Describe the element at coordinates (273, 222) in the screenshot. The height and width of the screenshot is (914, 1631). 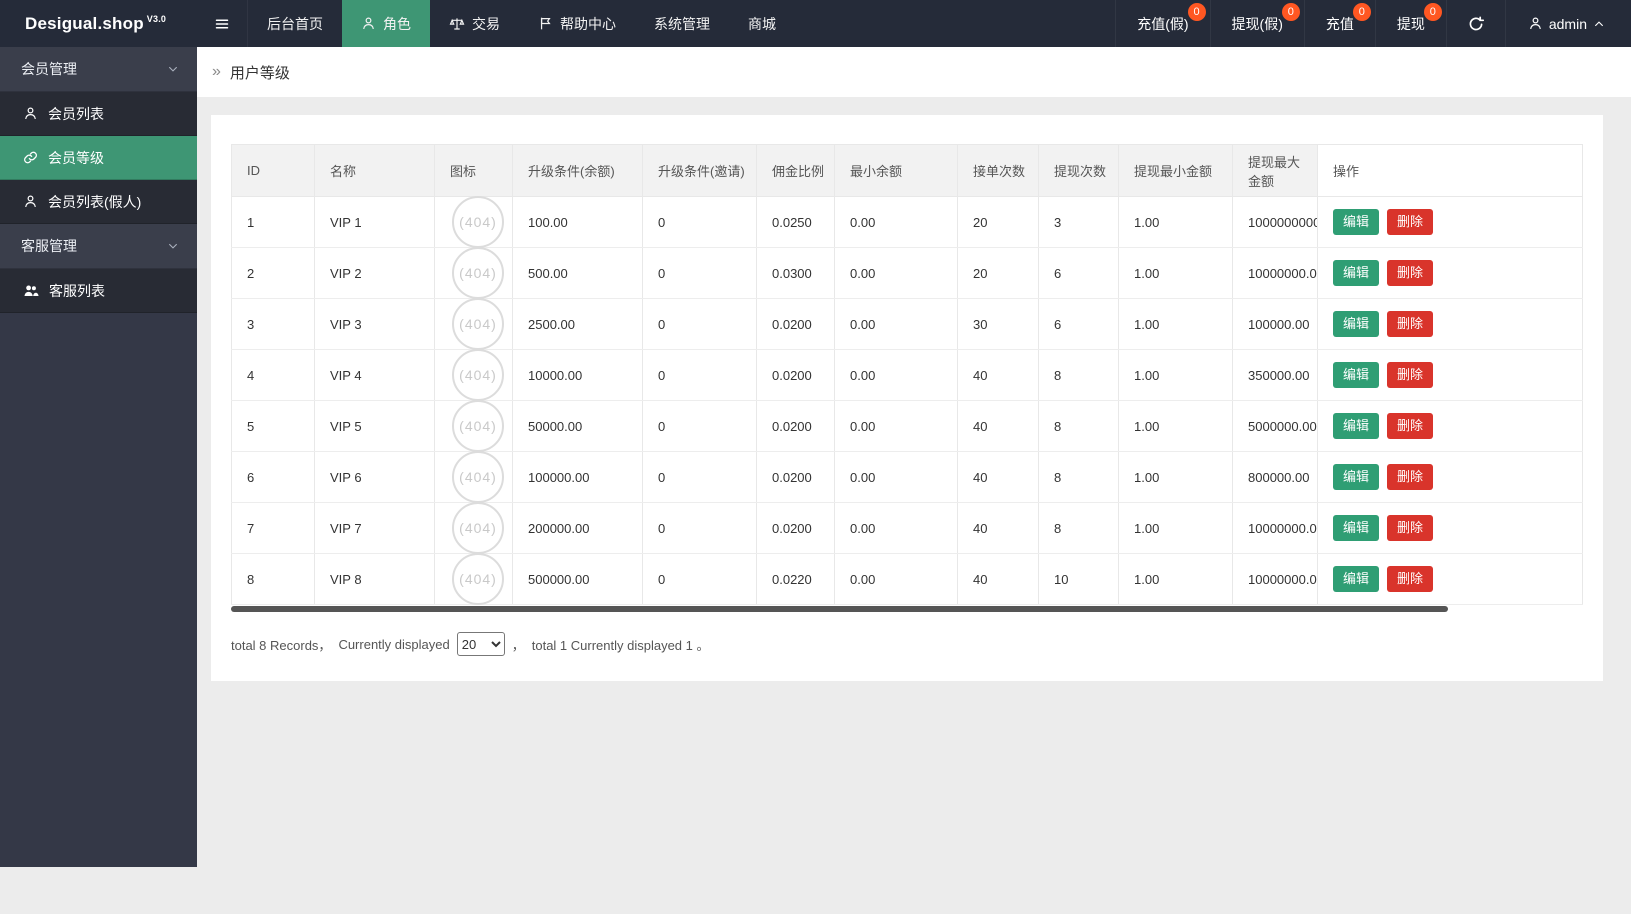
I see `cell-id: 1` at that location.